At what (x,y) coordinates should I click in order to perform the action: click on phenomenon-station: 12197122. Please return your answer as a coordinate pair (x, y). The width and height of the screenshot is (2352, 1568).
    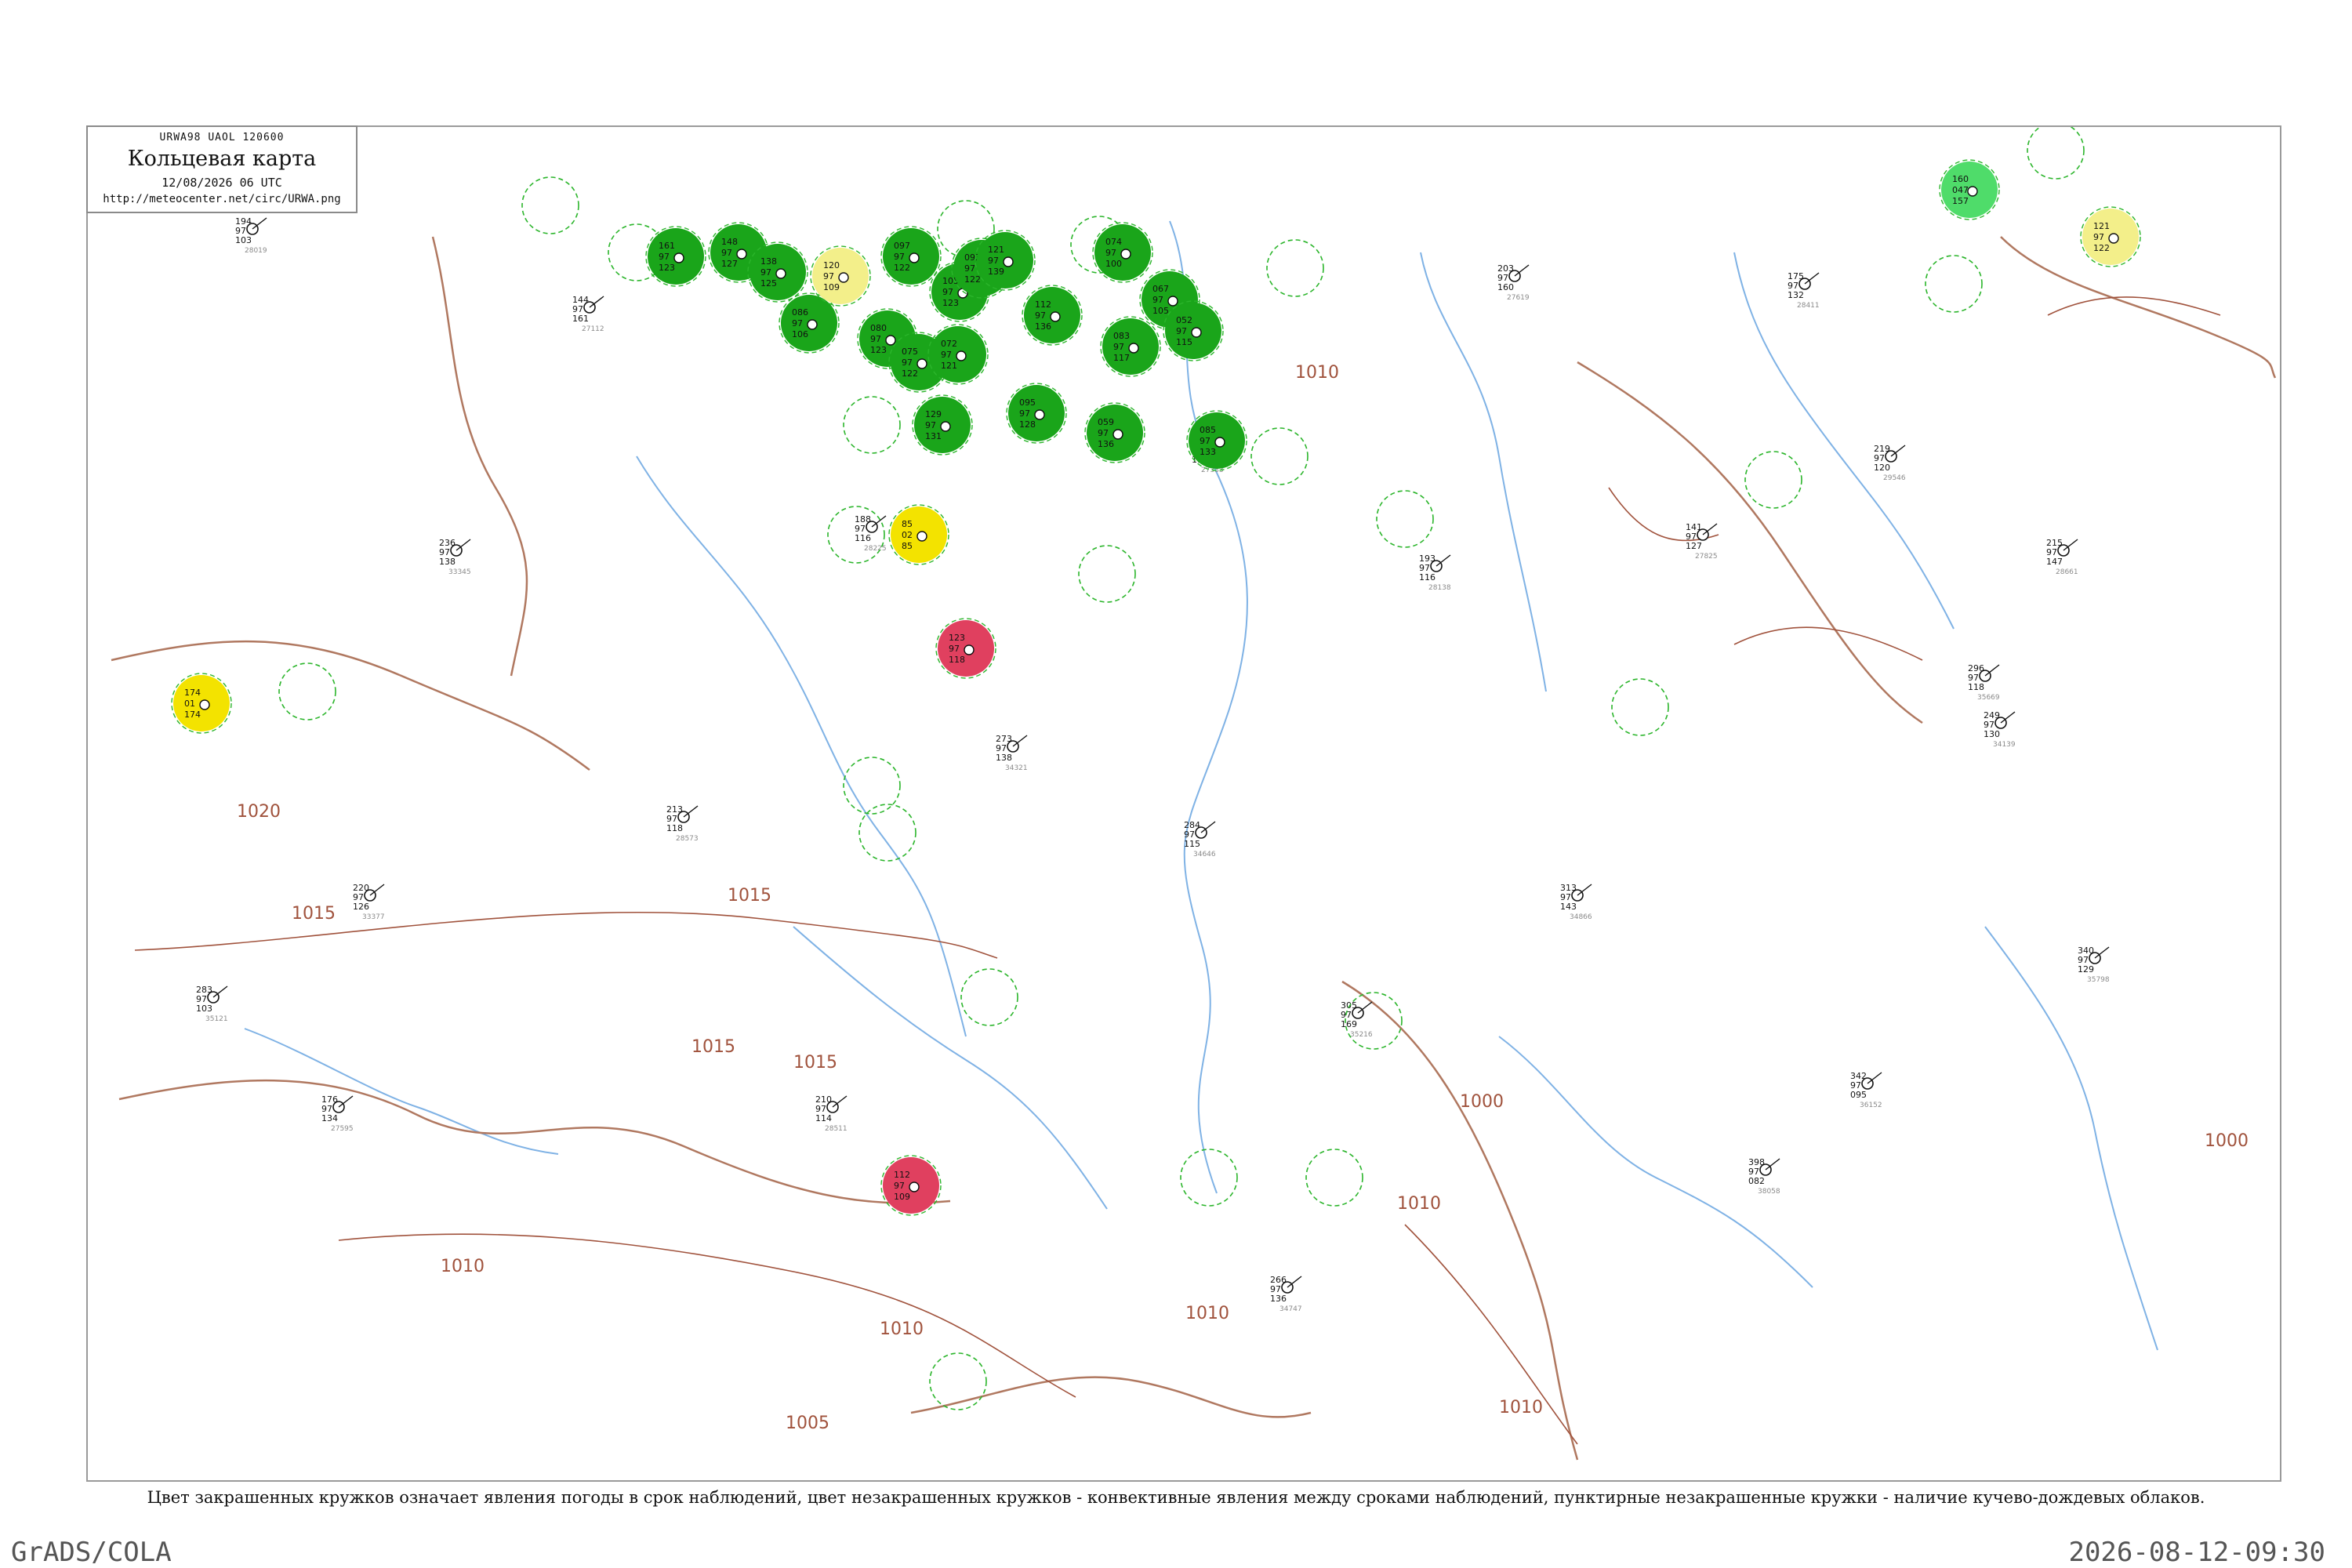
    Looking at the image, I should click on (2110, 237).